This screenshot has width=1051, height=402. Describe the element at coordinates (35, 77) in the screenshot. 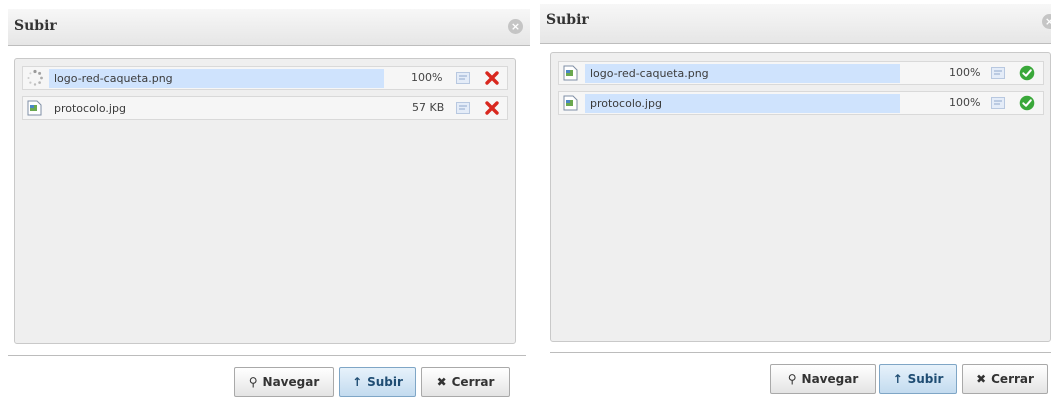

I see `spinner-icon` at that location.